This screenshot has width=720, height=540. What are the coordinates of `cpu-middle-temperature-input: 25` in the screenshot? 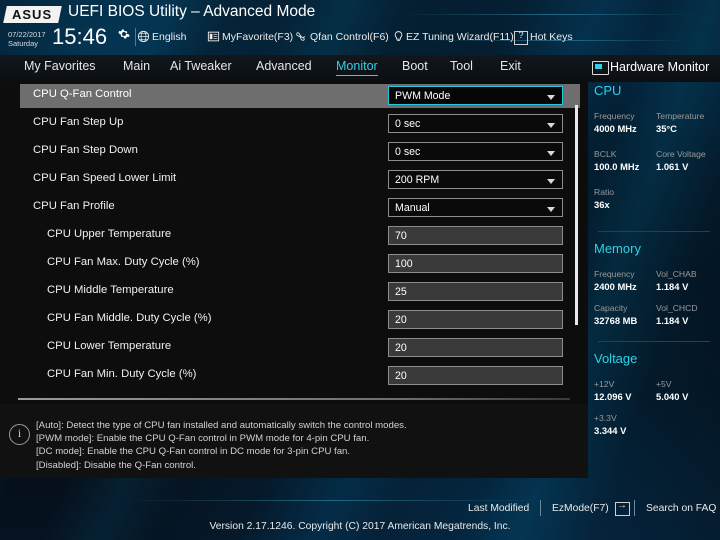 It's located at (475, 291).